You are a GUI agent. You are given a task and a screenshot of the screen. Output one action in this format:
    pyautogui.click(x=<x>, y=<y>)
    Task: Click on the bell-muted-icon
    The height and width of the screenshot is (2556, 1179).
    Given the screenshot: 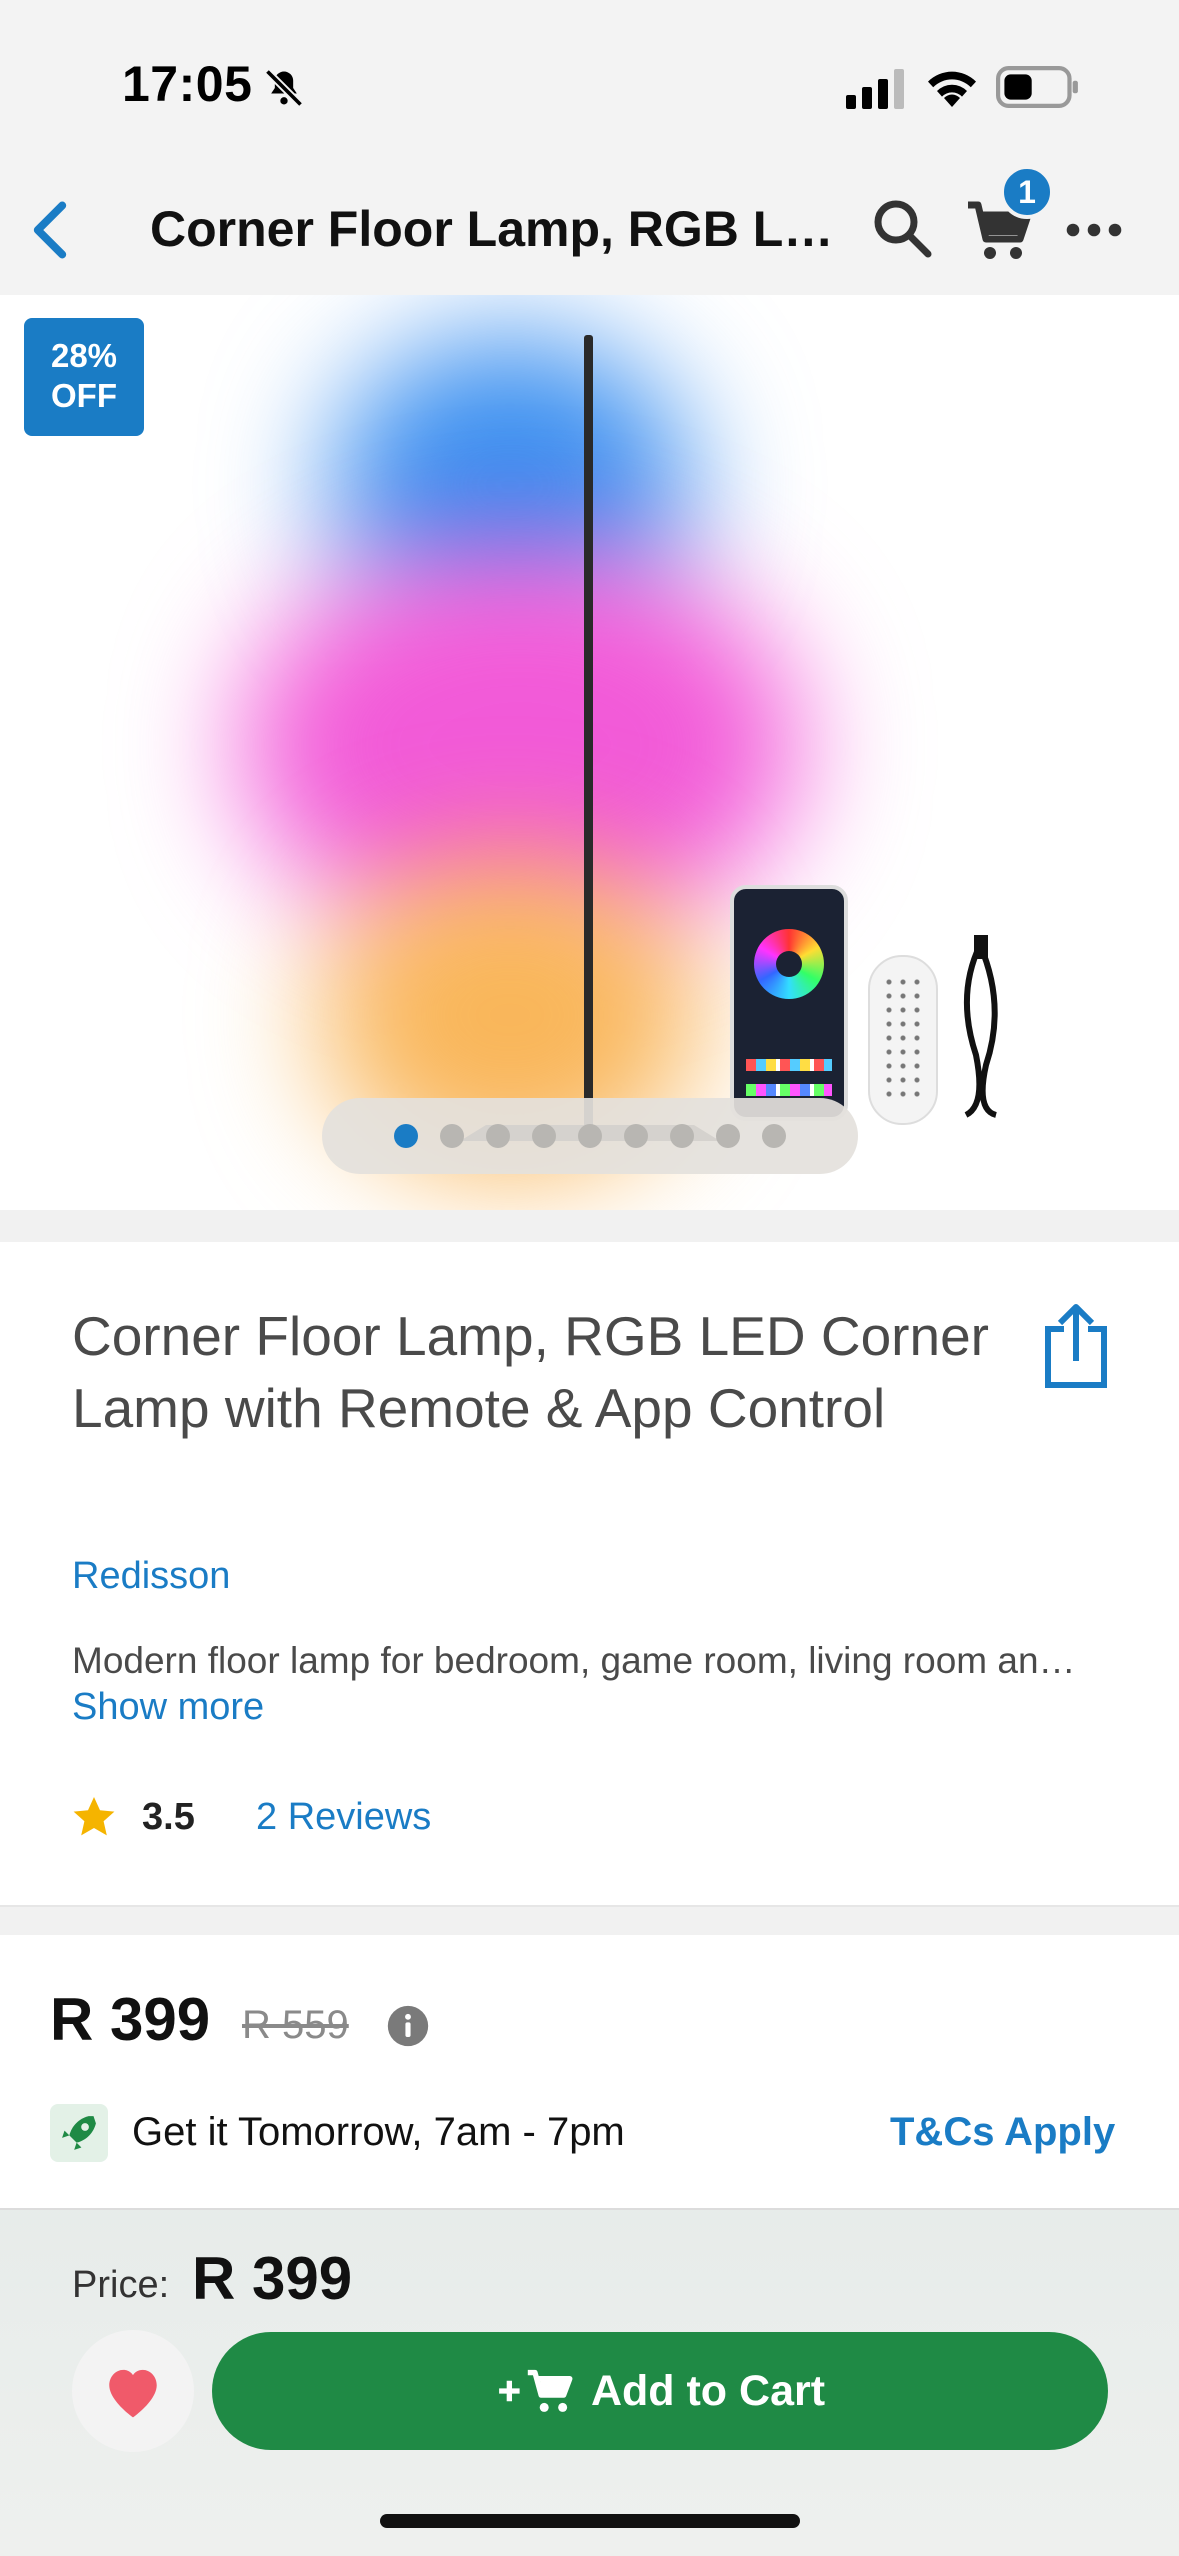 What is the action you would take?
    pyautogui.click(x=284, y=88)
    